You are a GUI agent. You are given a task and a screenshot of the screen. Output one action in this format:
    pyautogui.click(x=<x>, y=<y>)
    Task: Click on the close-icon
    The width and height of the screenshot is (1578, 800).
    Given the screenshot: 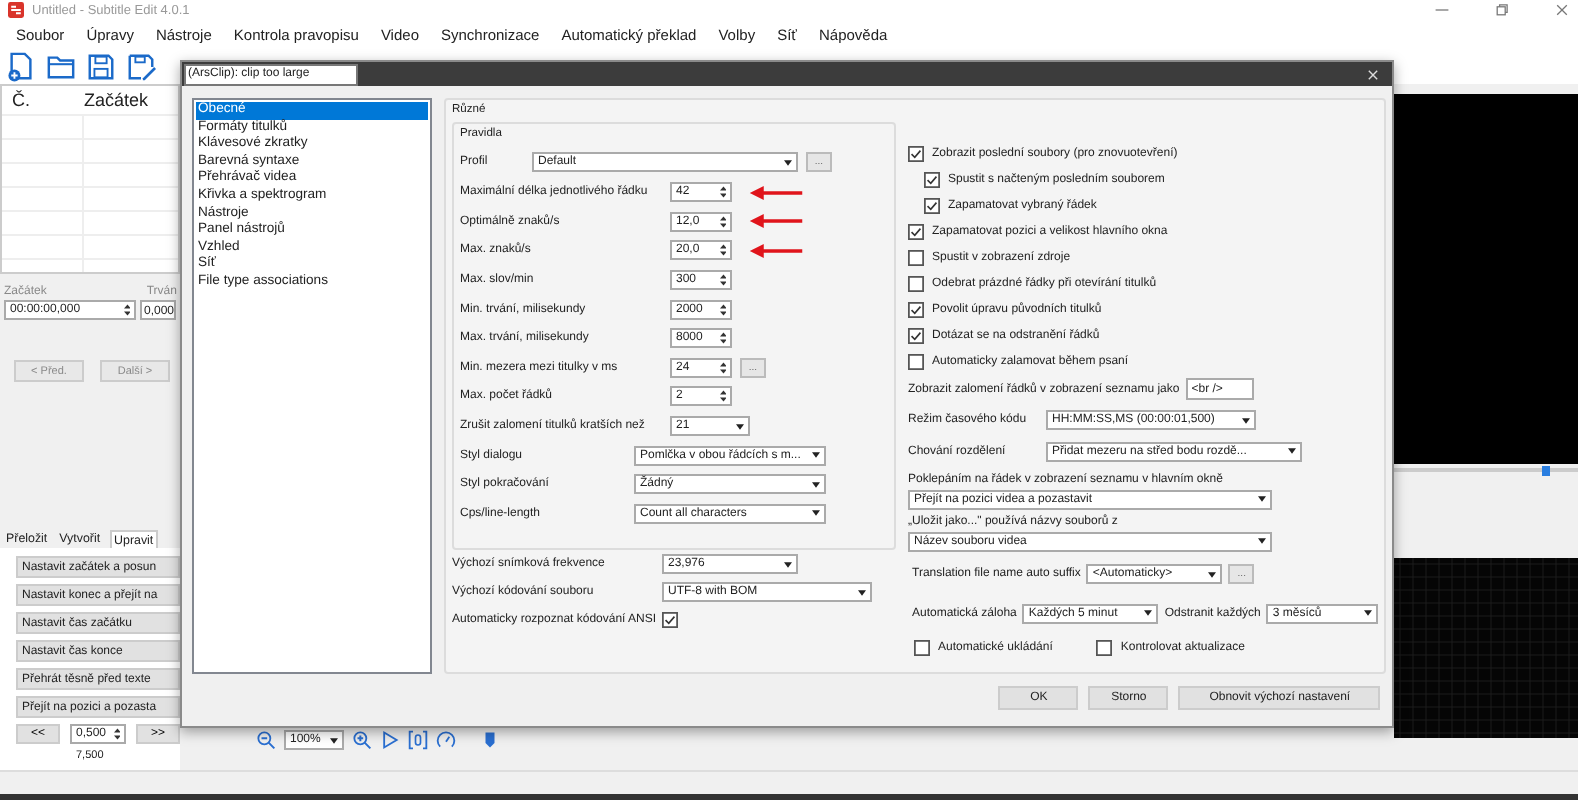 What is the action you would take?
    pyautogui.click(x=1562, y=10)
    